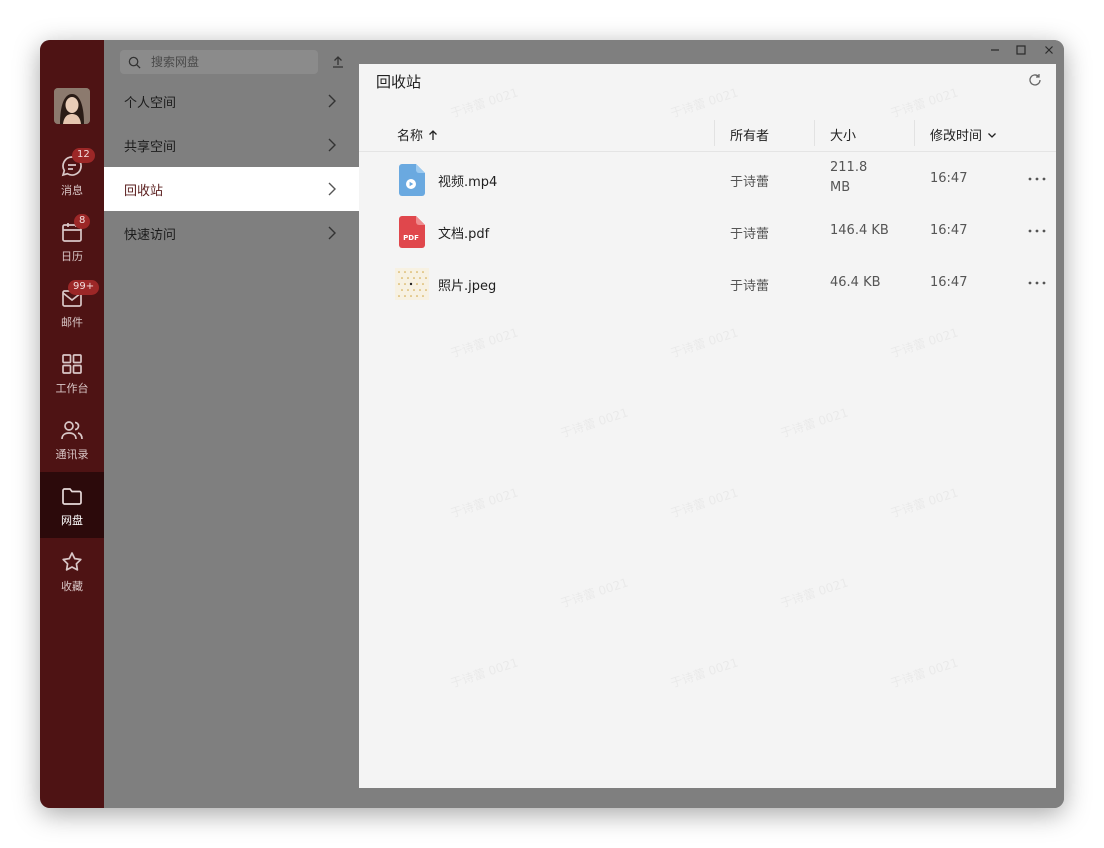  I want to click on table-header: 名称 所有者 大小 修改时间, so click(707, 134).